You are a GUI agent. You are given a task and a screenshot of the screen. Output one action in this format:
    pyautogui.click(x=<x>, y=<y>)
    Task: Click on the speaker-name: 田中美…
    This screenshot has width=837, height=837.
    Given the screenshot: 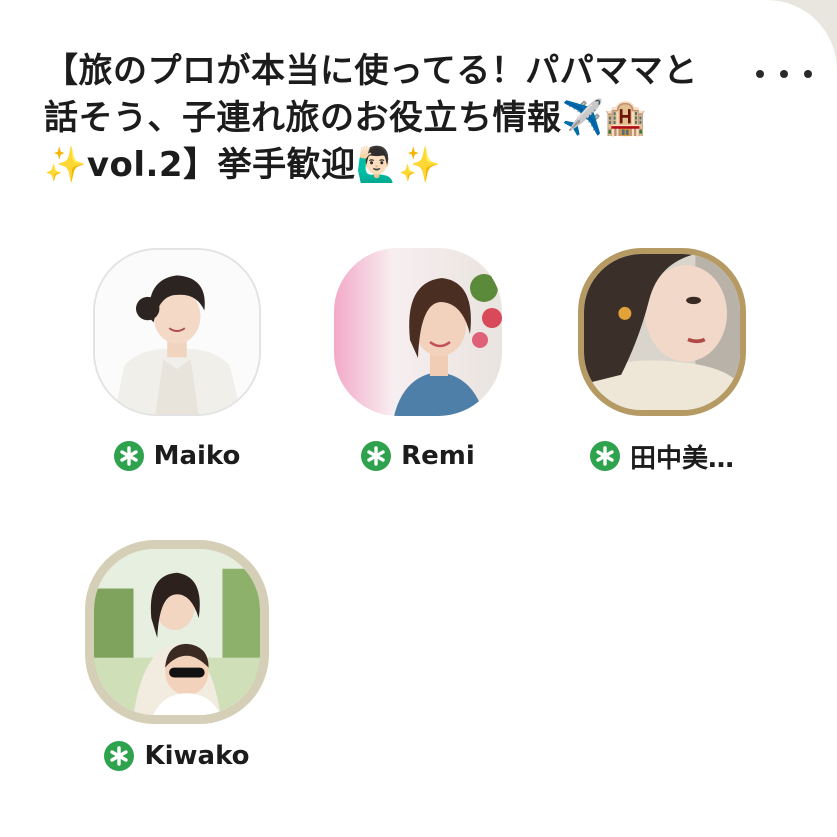 What is the action you would take?
    pyautogui.click(x=681, y=458)
    